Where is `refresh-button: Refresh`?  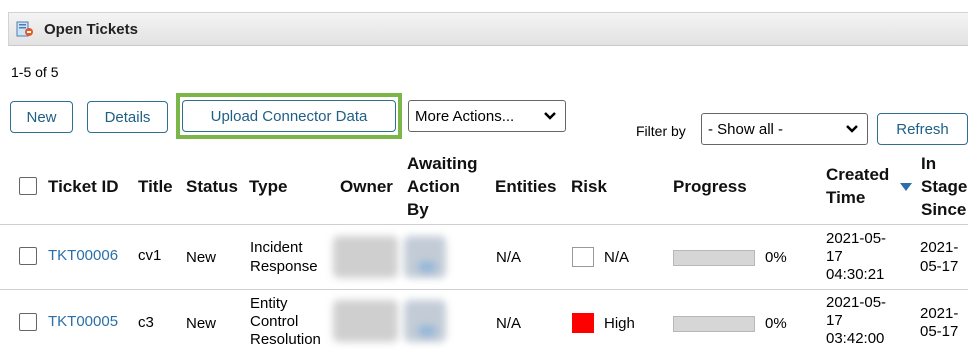
refresh-button: Refresh is located at coordinates (922, 129).